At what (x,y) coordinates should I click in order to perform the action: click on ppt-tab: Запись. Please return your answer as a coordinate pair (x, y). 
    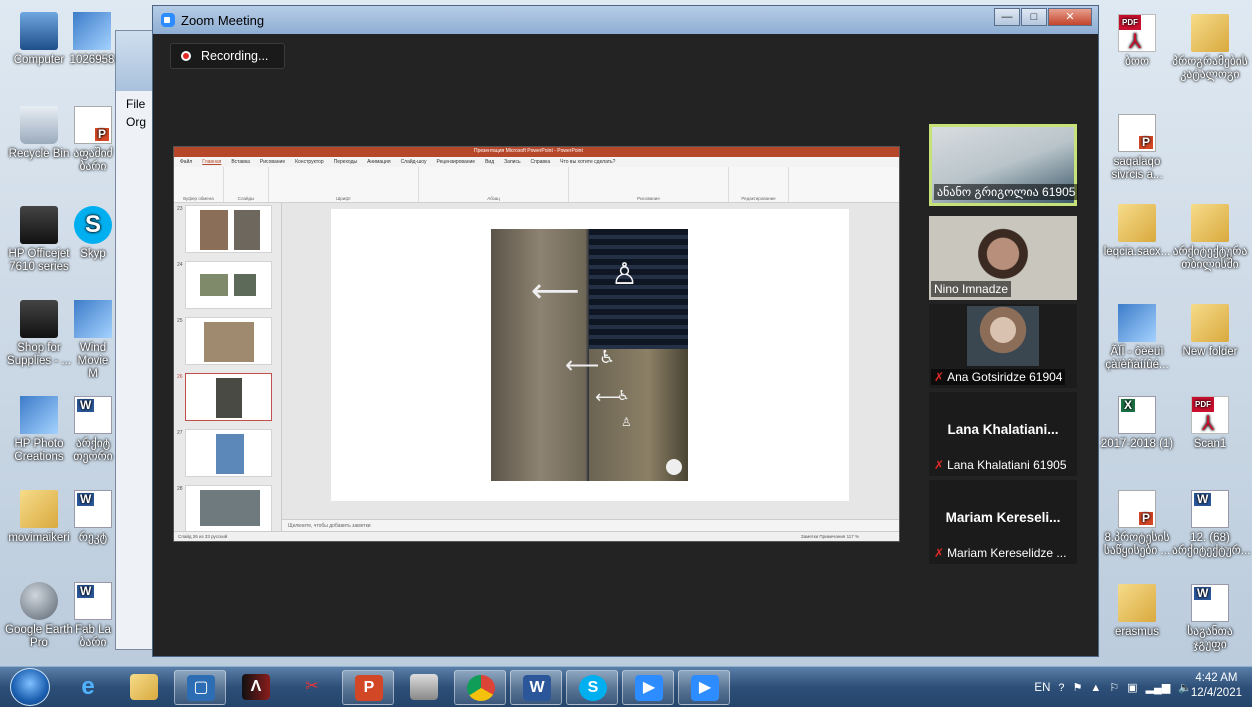
    Looking at the image, I should click on (512, 162).